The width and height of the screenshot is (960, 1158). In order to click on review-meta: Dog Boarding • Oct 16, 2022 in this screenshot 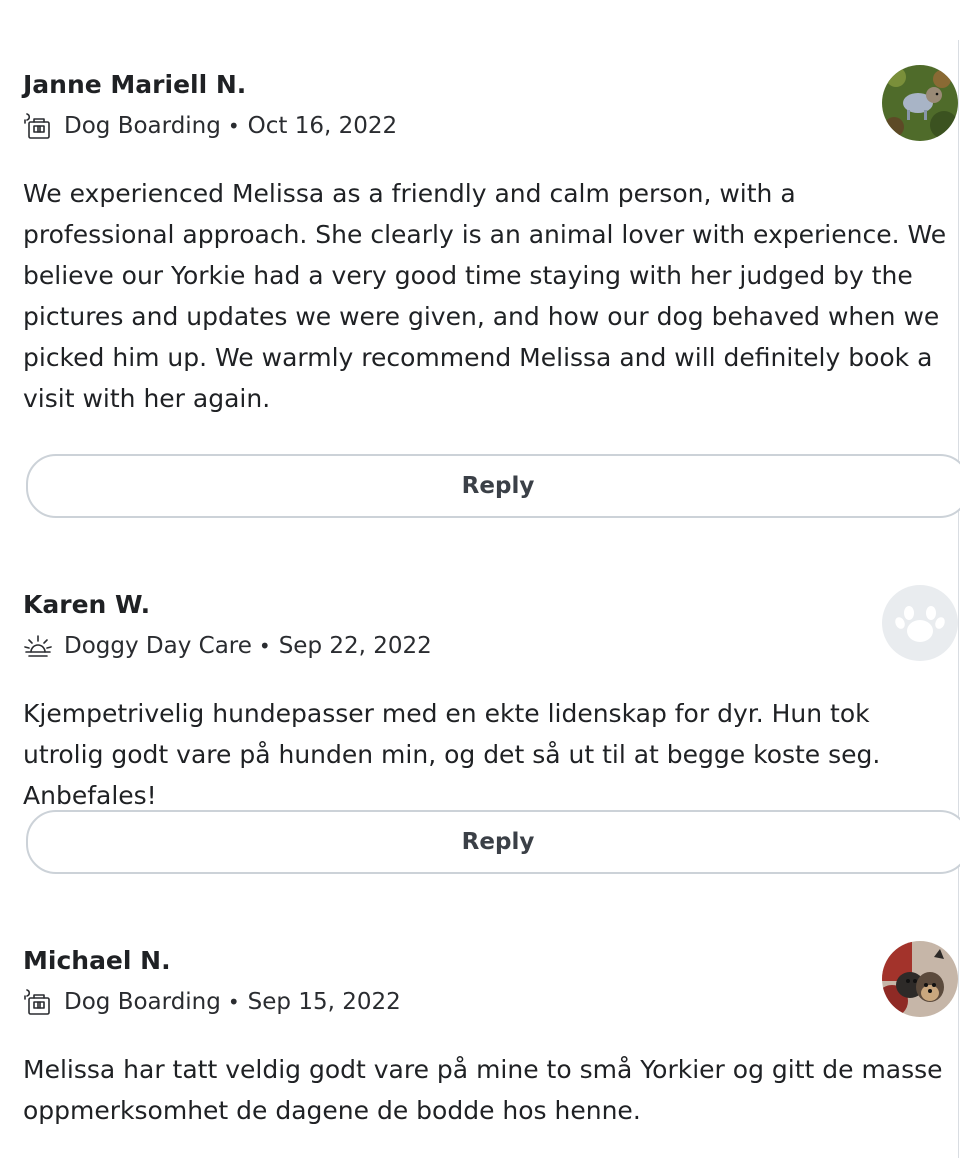, I will do `click(491, 126)`.